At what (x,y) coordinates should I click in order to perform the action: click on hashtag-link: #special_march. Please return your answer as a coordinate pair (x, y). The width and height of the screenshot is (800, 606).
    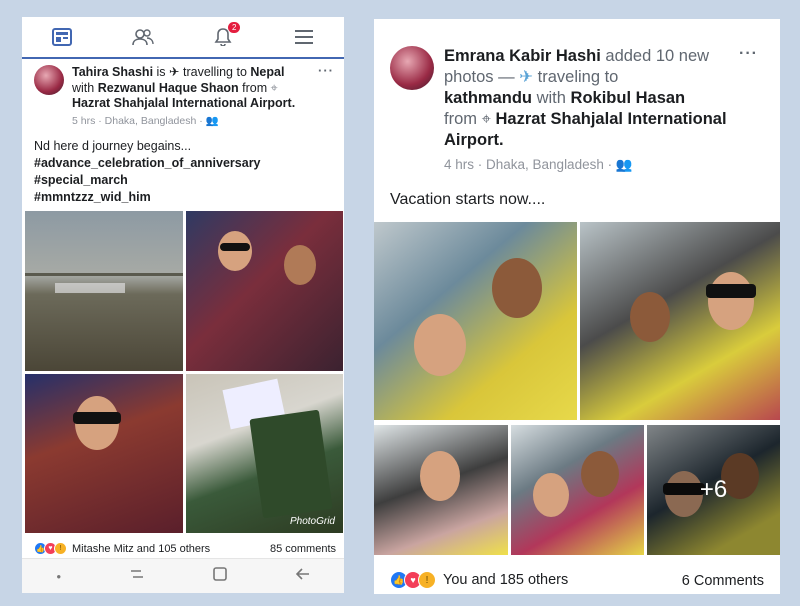
    Looking at the image, I should click on (183, 180).